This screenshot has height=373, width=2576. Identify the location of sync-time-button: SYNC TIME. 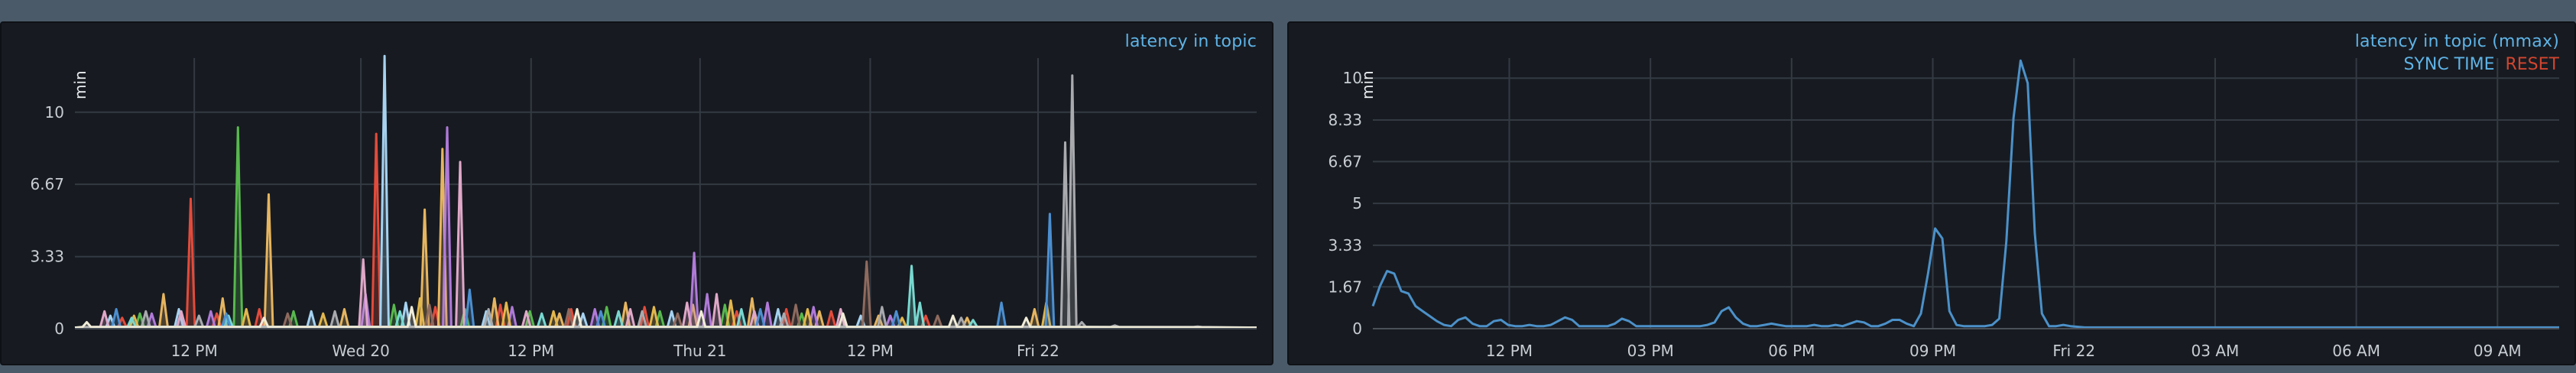
(2448, 64).